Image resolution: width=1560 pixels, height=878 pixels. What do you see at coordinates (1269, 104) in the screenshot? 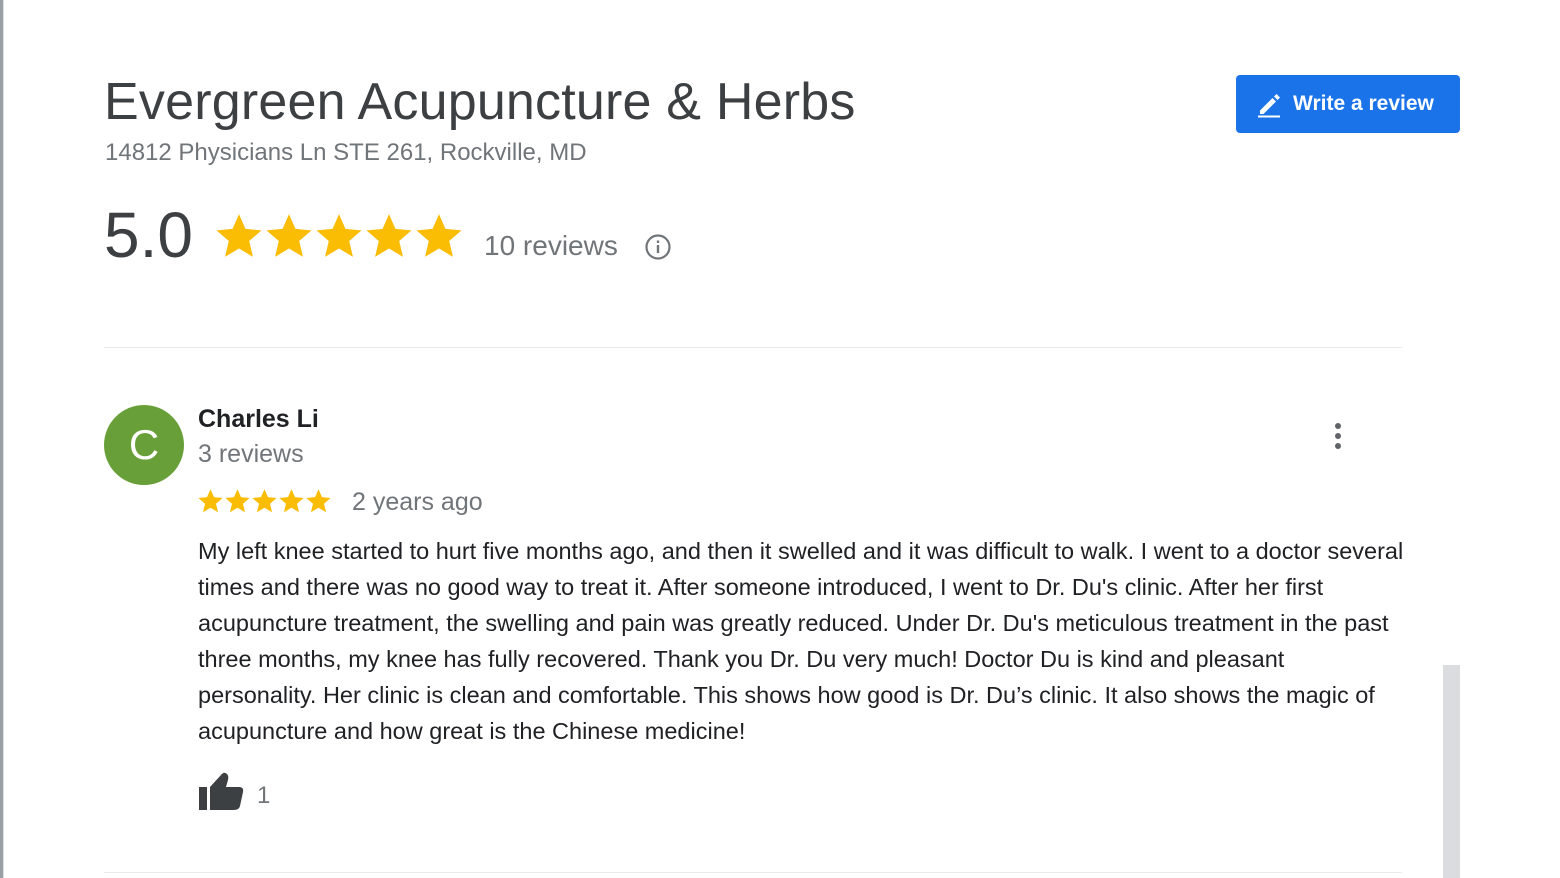
I see `pencil-icon` at bounding box center [1269, 104].